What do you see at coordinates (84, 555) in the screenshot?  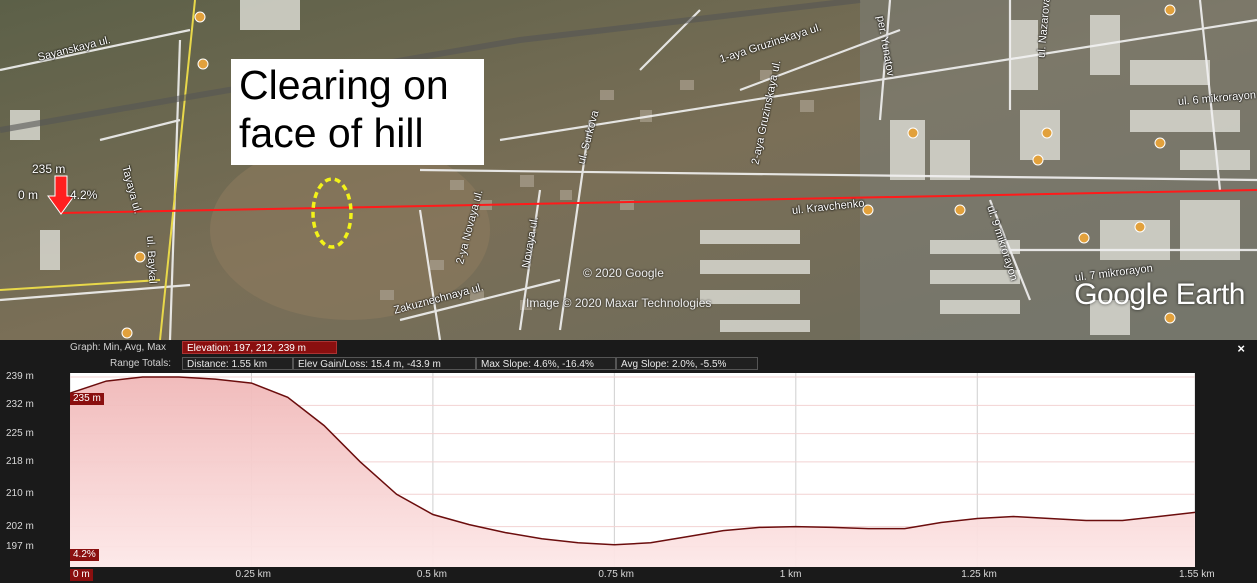 I see `current-slope-tag: 4.2%` at bounding box center [84, 555].